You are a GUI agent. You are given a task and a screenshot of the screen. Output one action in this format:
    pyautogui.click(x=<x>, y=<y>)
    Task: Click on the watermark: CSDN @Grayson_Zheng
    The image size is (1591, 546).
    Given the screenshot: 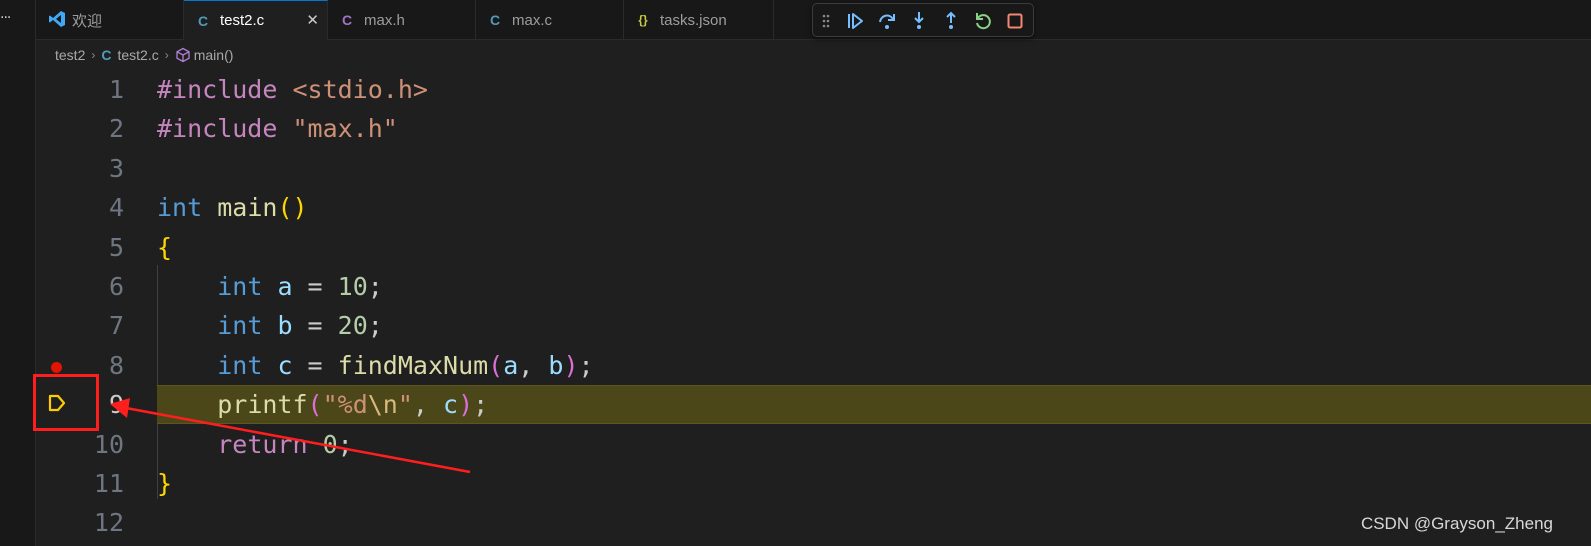 What is the action you would take?
    pyautogui.click(x=1456, y=523)
    